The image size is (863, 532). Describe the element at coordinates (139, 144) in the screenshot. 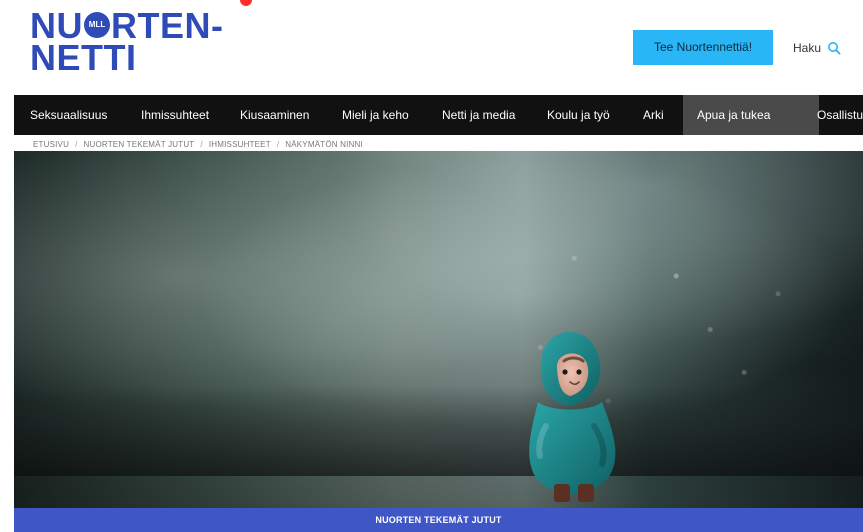

I see `breadcrumb-item-nuorten-tekemat-jutut: Nuorten tekemät jutut` at that location.